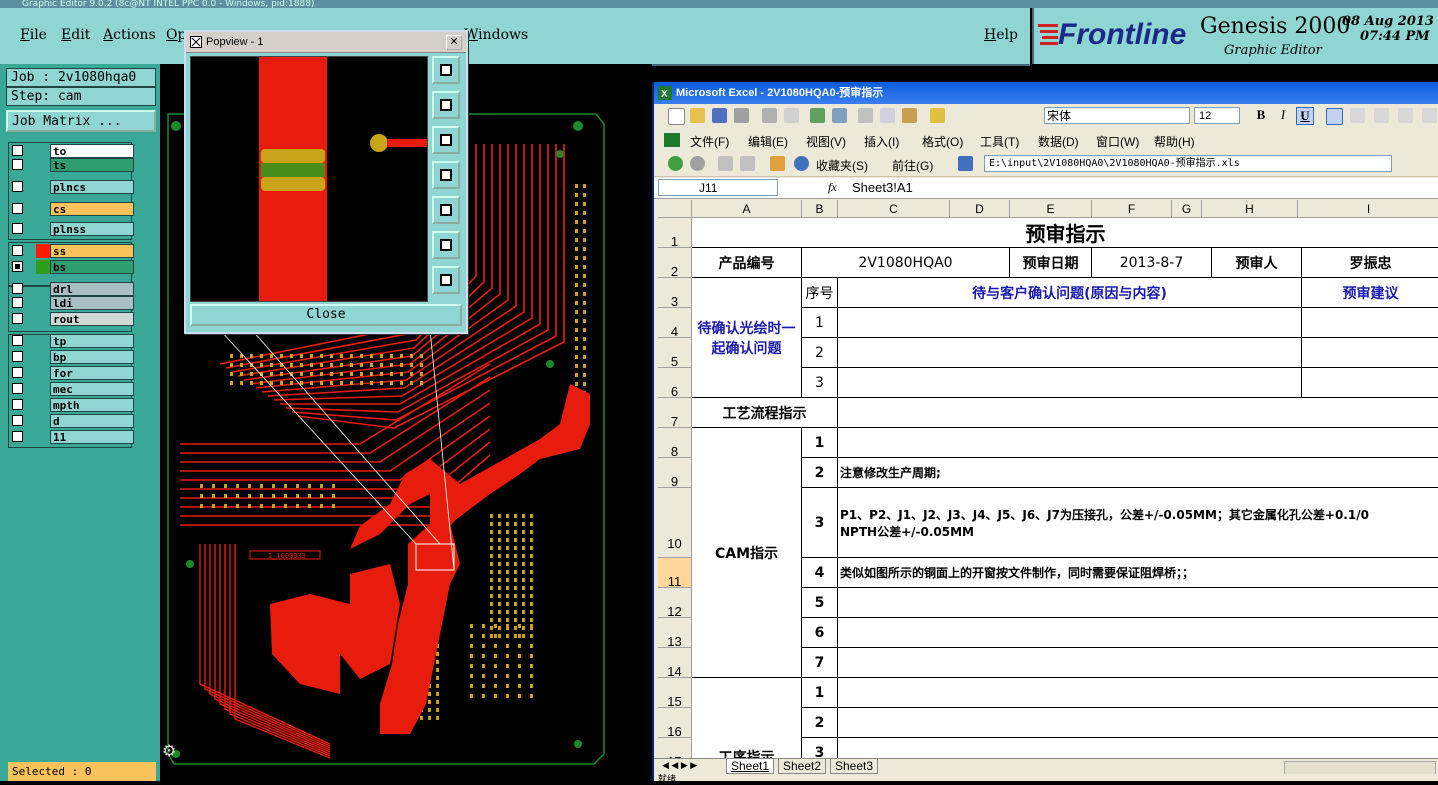  What do you see at coordinates (909, 115) in the screenshot?
I see `paste-icon` at bounding box center [909, 115].